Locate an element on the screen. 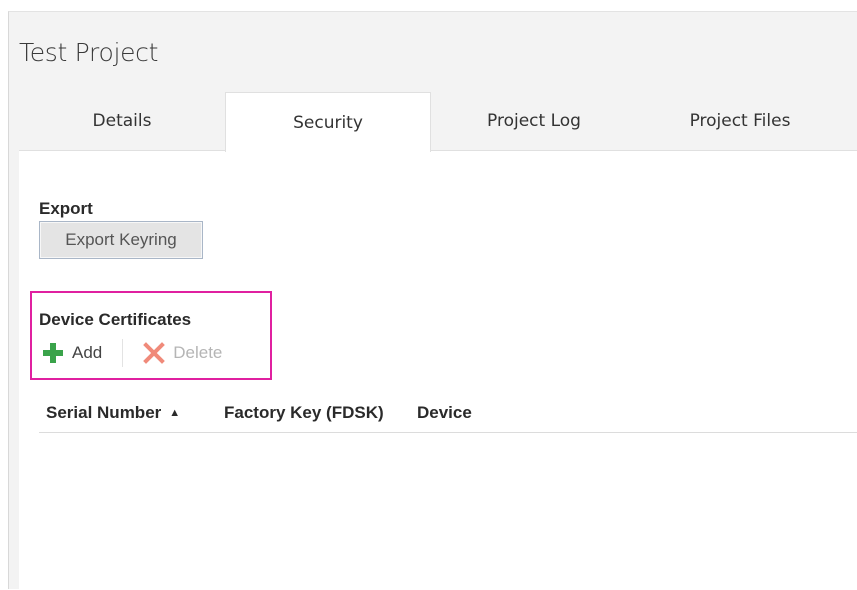  export-section-label: Export is located at coordinates (66, 208).